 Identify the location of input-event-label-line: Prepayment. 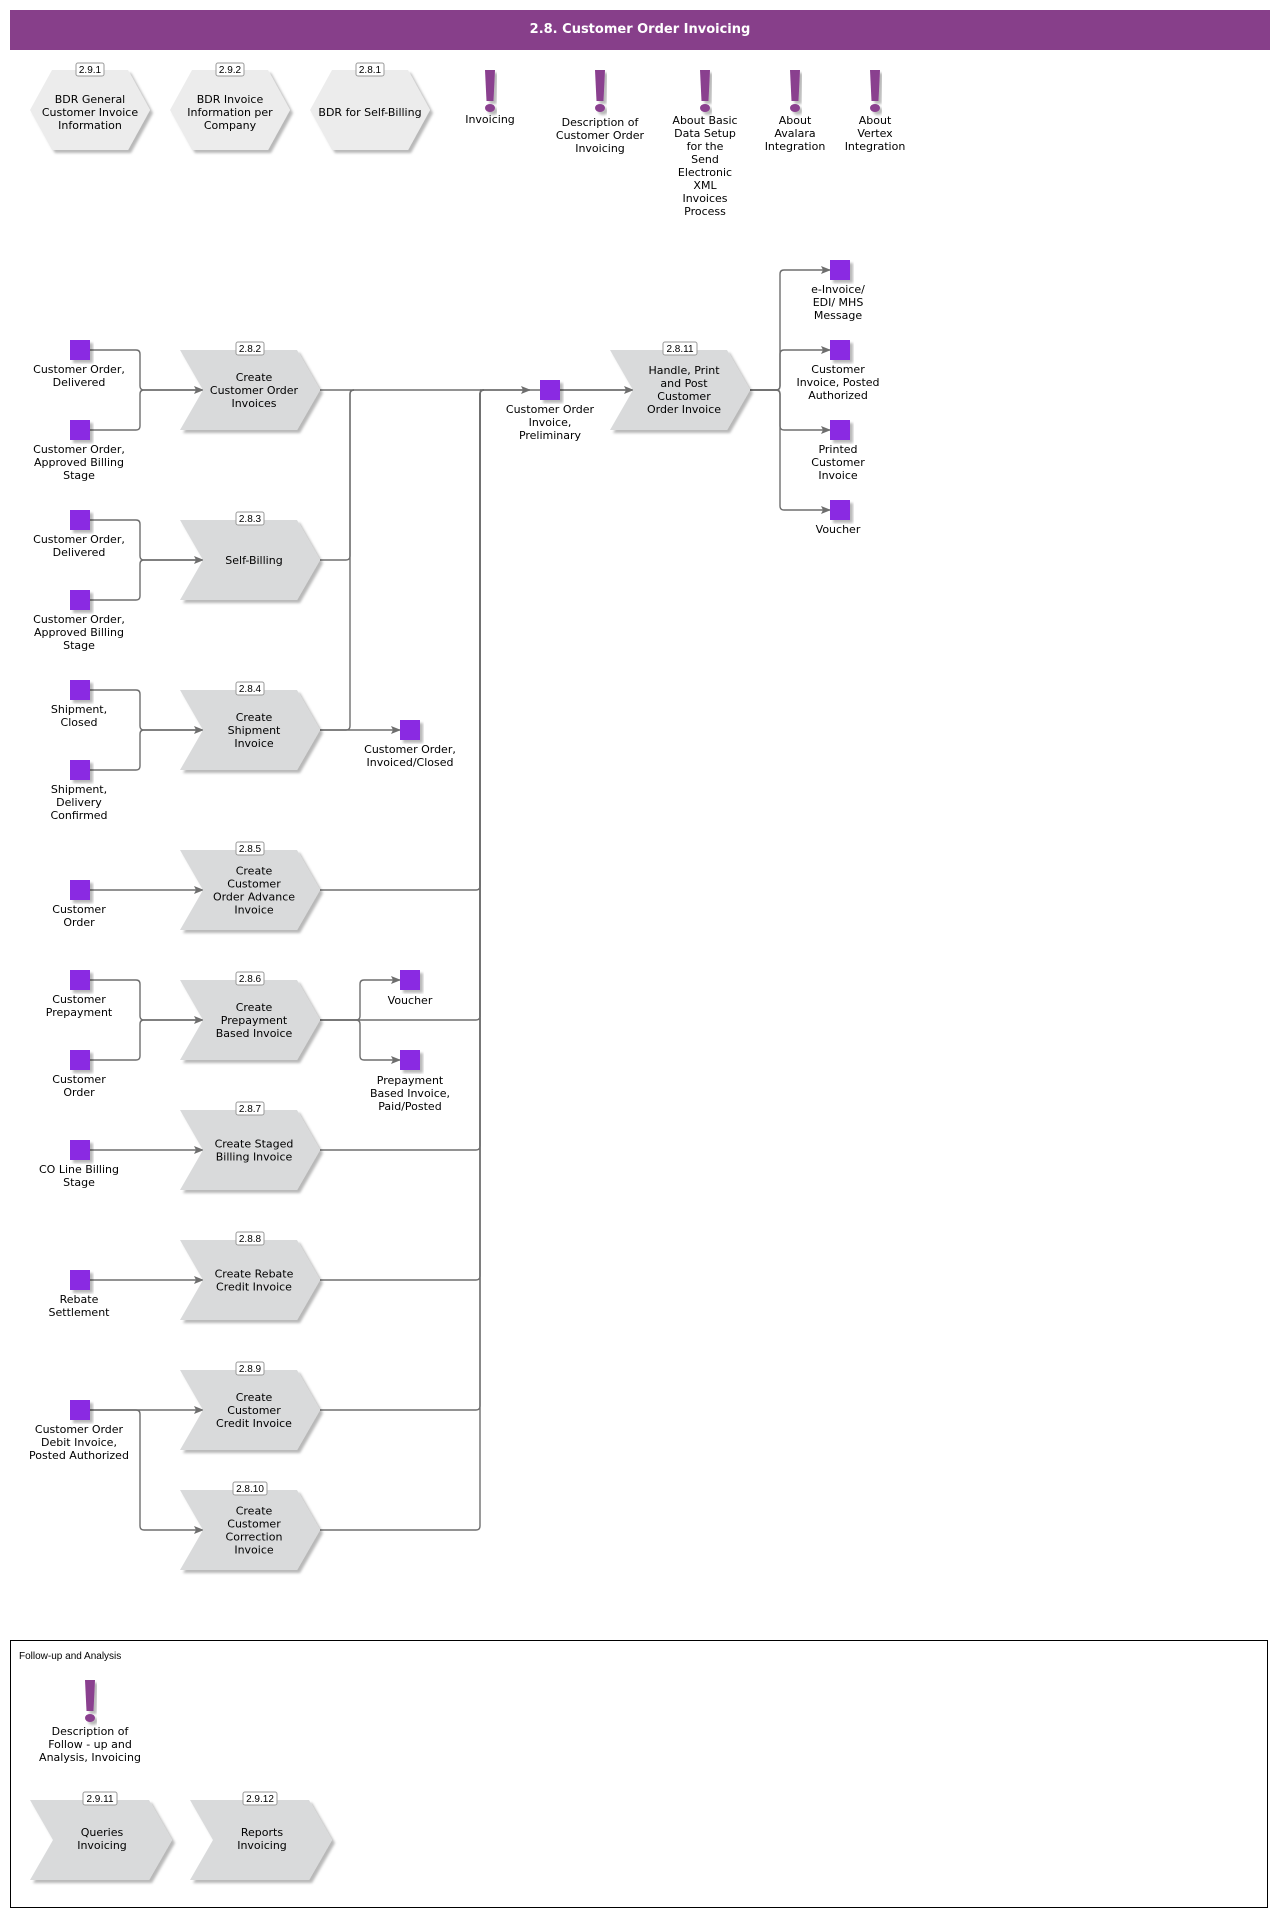
(79, 1012).